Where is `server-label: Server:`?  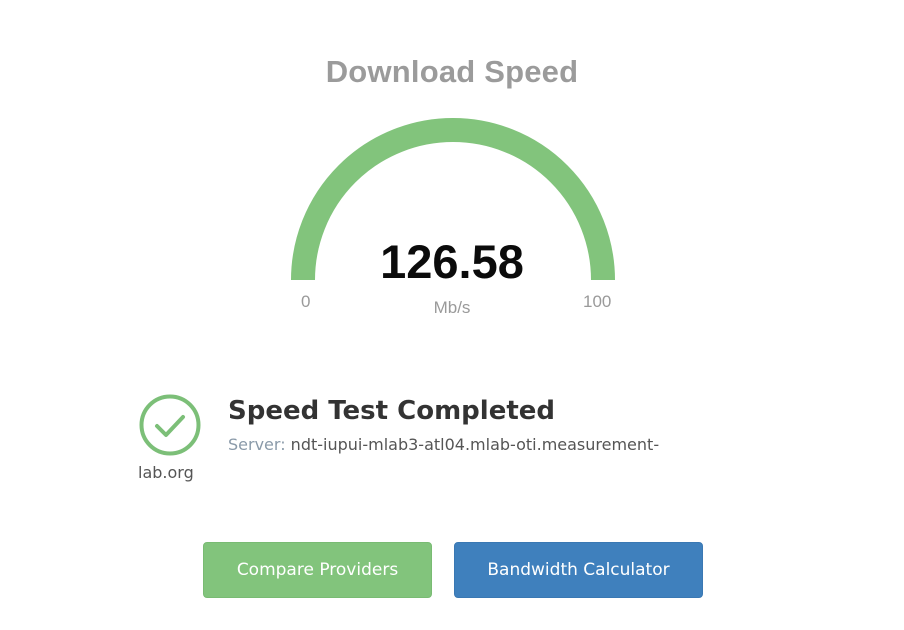
server-label: Server: is located at coordinates (257, 444).